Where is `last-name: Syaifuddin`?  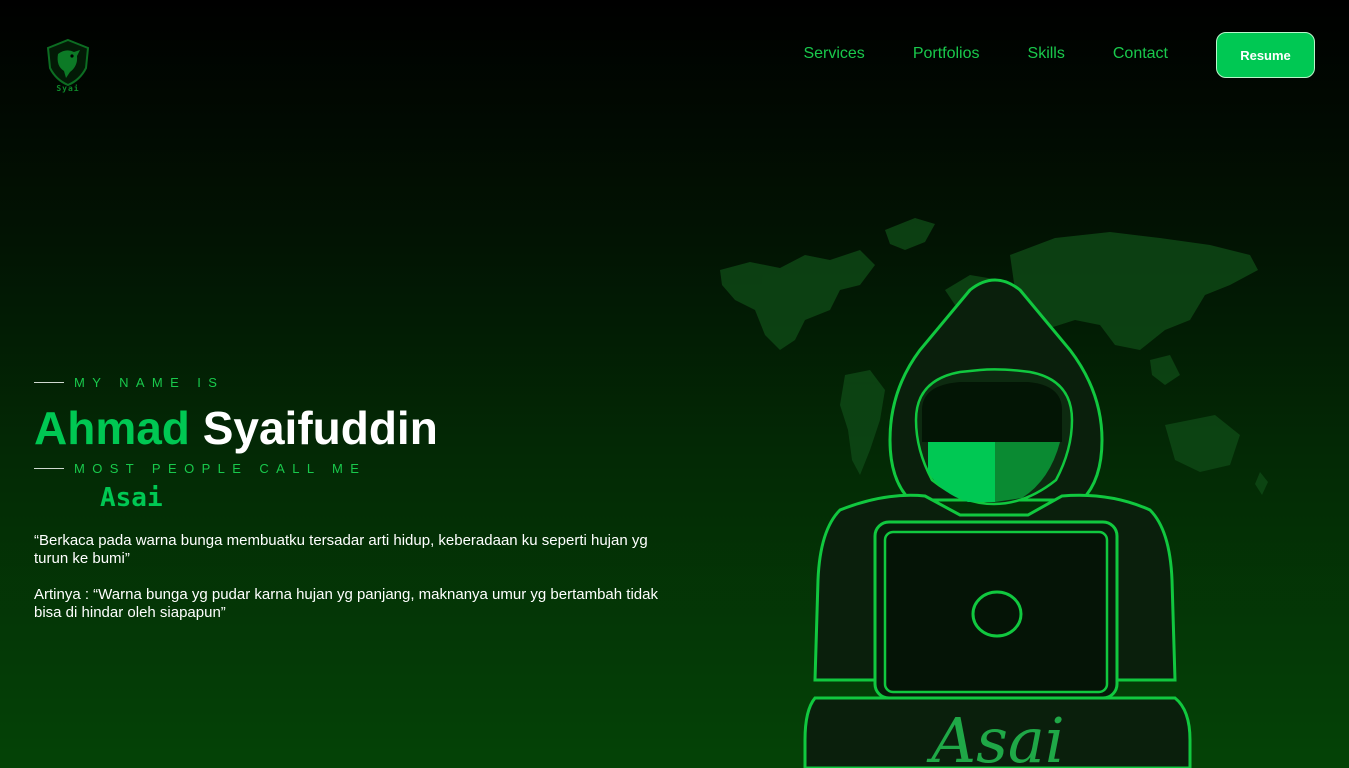 last-name: Syaifuddin is located at coordinates (320, 428).